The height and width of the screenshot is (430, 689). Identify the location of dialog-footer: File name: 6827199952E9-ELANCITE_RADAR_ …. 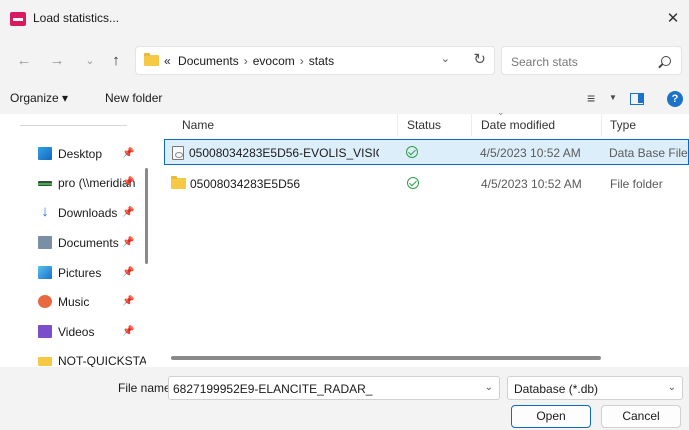
(344, 398).